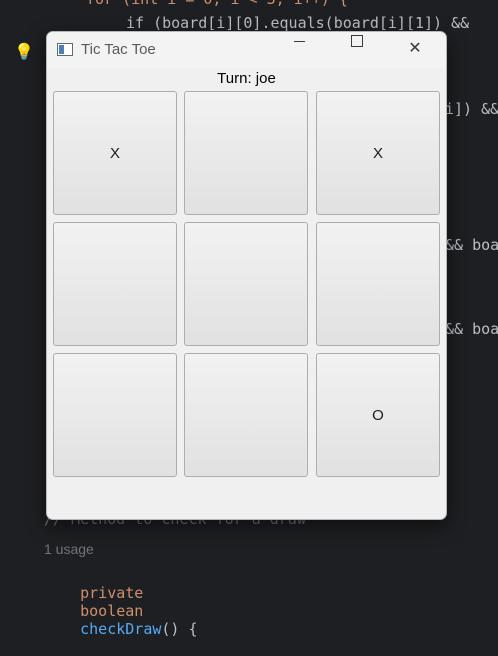 The height and width of the screenshot is (656, 498). I want to click on maximize-icon, so click(357, 40).